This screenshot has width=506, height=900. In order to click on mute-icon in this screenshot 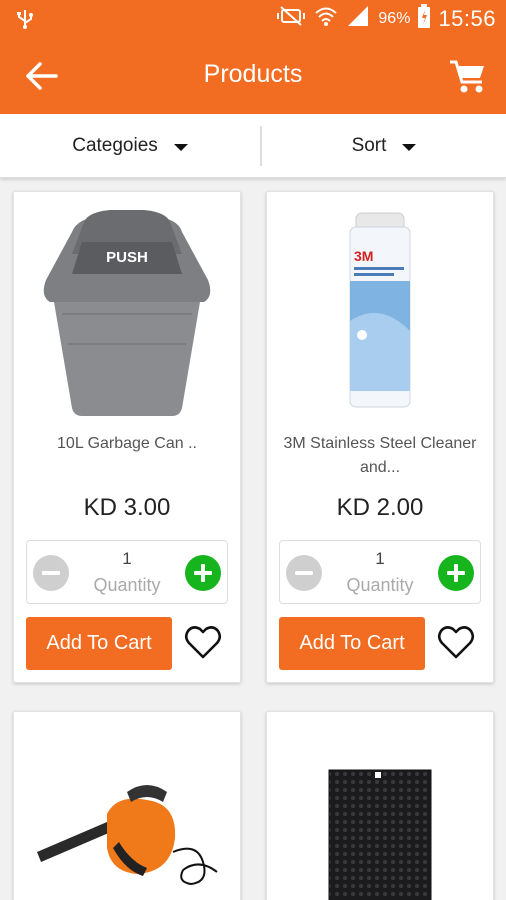, I will do `click(291, 19)`.